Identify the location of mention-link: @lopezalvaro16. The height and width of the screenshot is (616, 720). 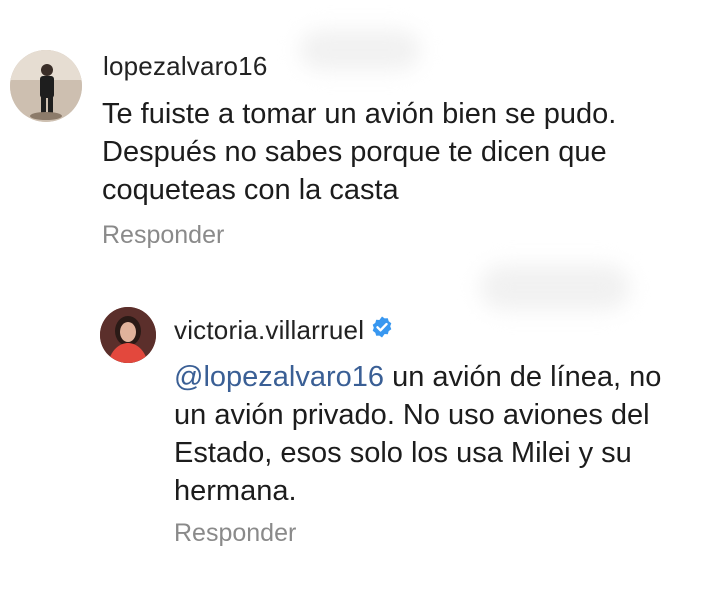
(279, 377).